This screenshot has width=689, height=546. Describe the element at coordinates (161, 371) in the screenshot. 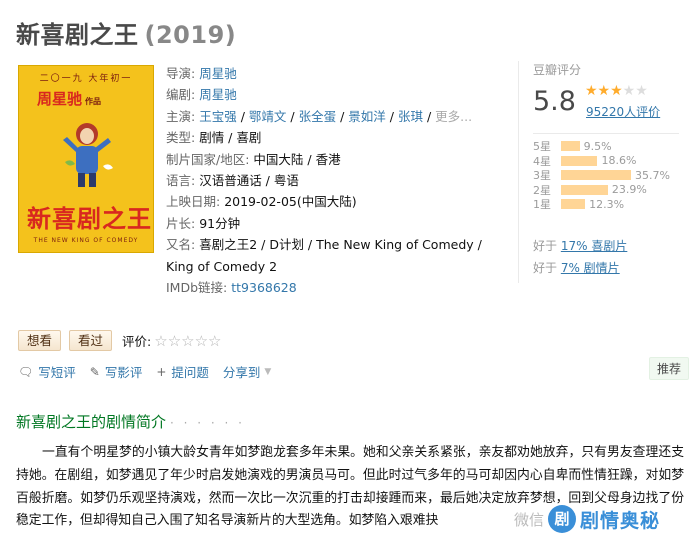

I see `plus-icon: +` at that location.